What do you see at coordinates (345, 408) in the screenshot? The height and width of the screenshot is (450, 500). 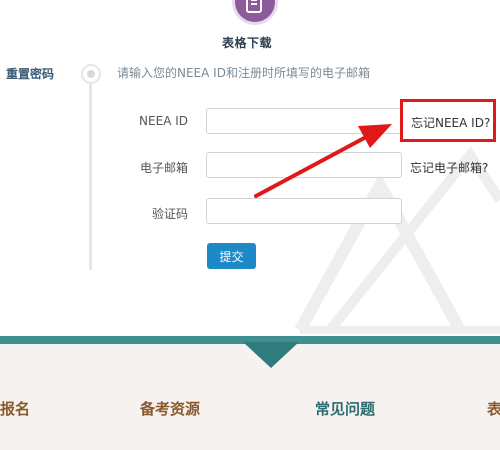 I see `nav-faq: 常见问题` at bounding box center [345, 408].